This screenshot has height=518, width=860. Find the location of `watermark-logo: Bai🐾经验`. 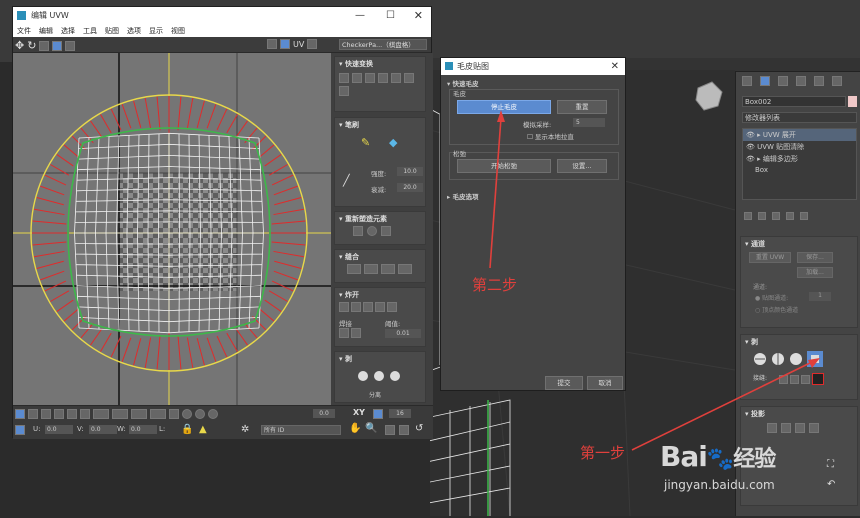

watermark-logo: Bai🐾经验 is located at coordinates (718, 456).